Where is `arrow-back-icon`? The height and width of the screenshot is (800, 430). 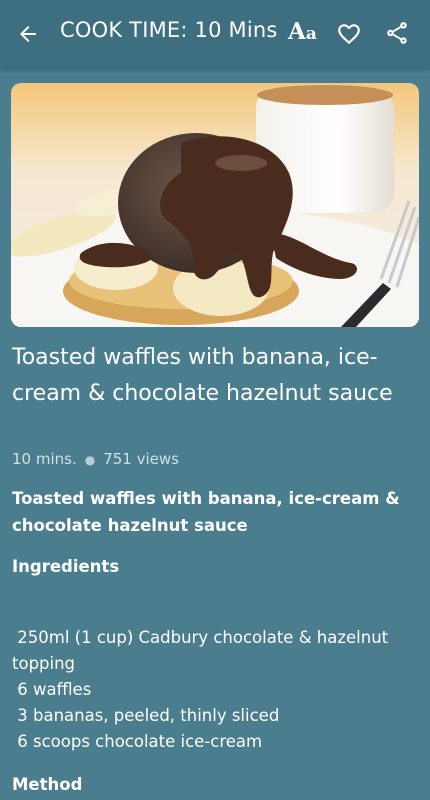
arrow-back-icon is located at coordinates (28, 34).